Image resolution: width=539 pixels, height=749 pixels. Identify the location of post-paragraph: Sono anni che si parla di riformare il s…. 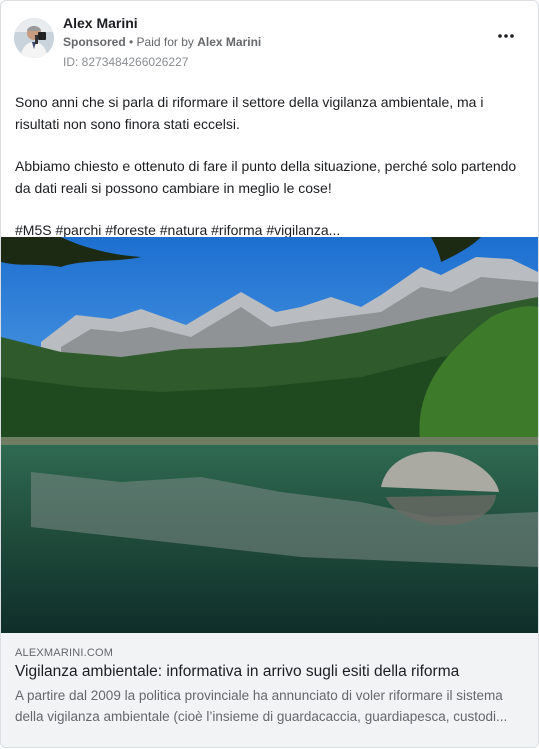
(249, 113).